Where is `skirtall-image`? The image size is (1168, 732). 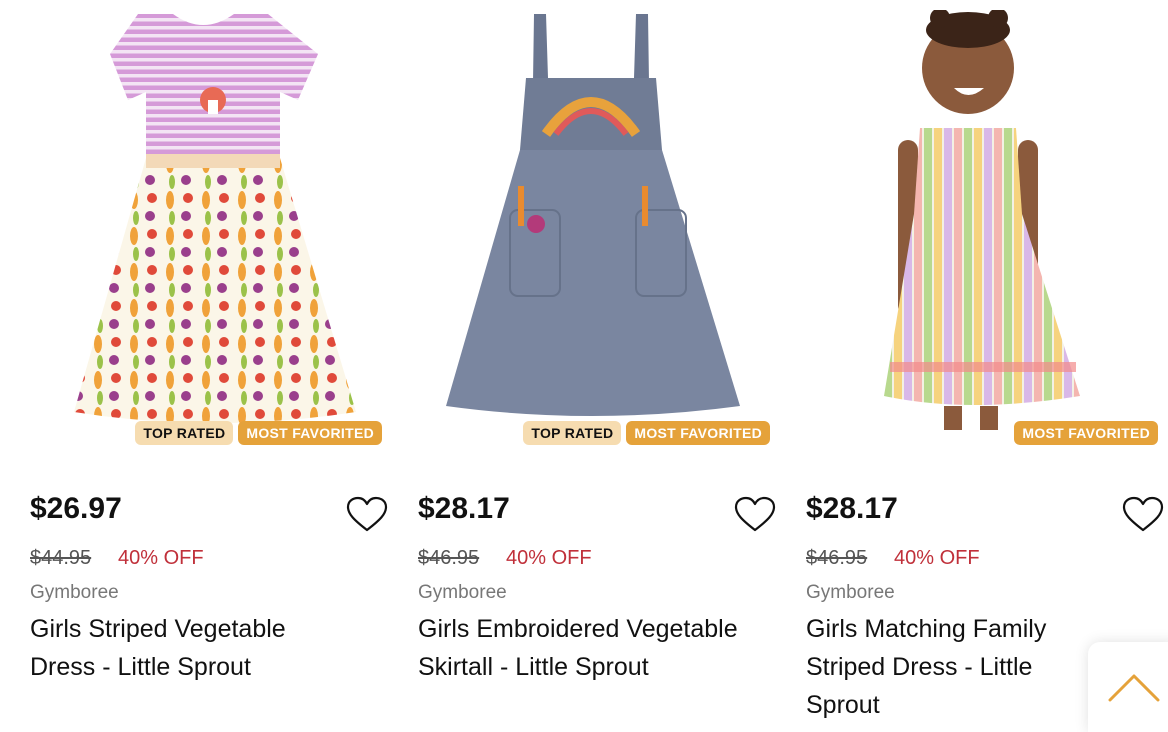 skirtall-image is located at coordinates (593, 215).